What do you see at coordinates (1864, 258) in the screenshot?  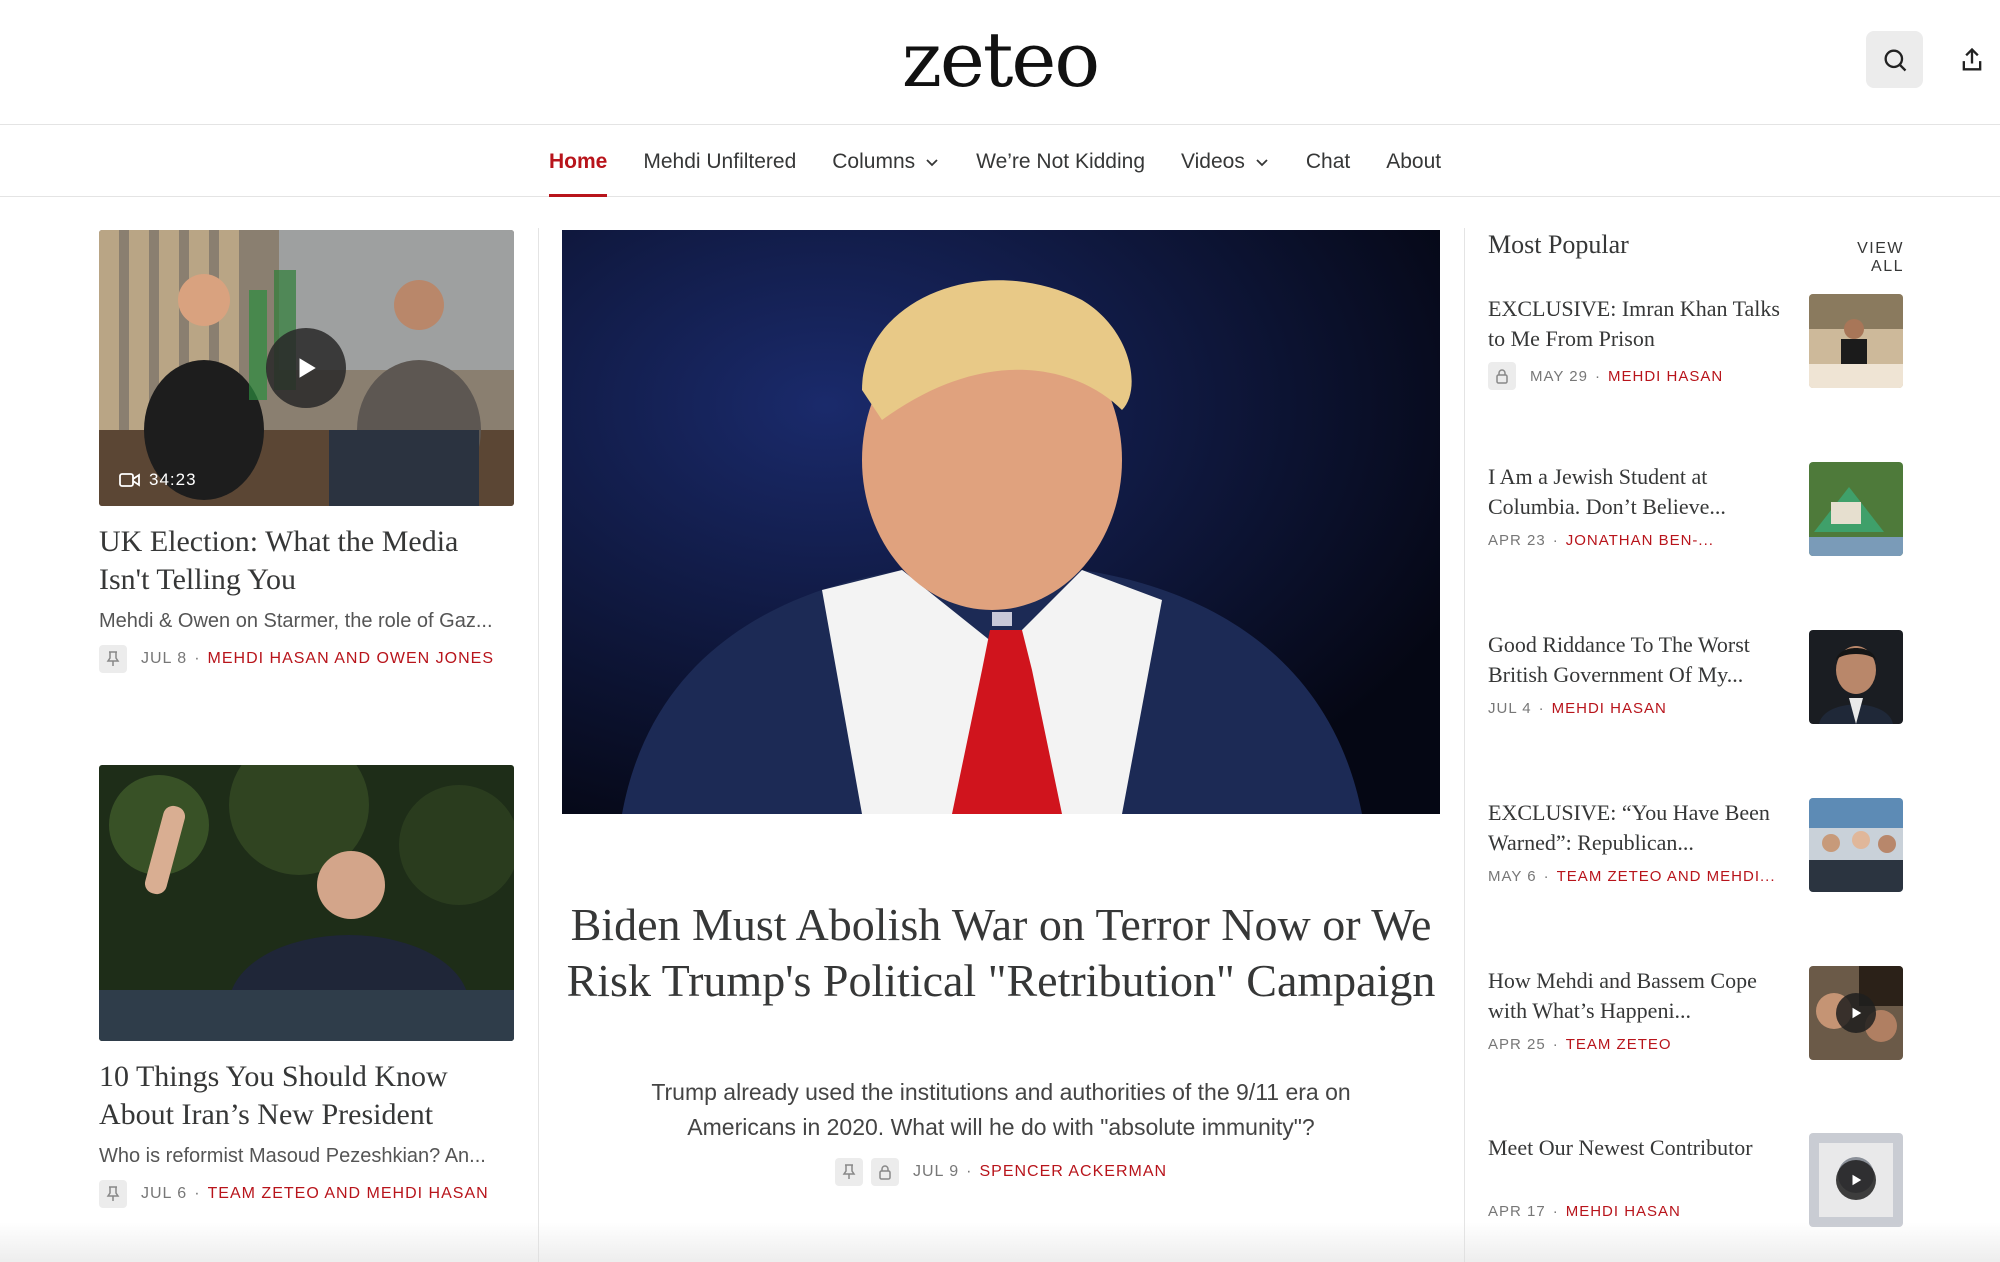 I see `view-all-link: VIEW ALL` at bounding box center [1864, 258].